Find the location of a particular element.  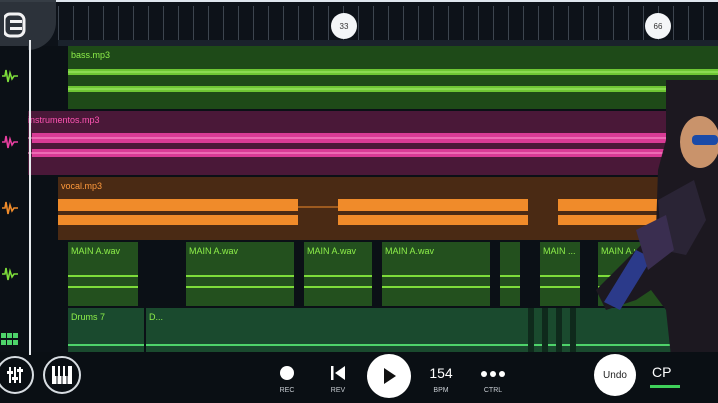

bpm-value: 154 is located at coordinates (441, 373).